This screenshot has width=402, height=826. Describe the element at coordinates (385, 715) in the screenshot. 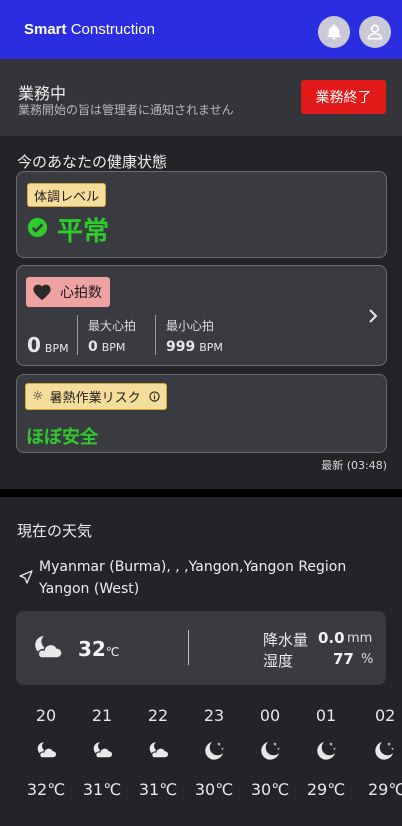

I see `hour-label: 02` at that location.